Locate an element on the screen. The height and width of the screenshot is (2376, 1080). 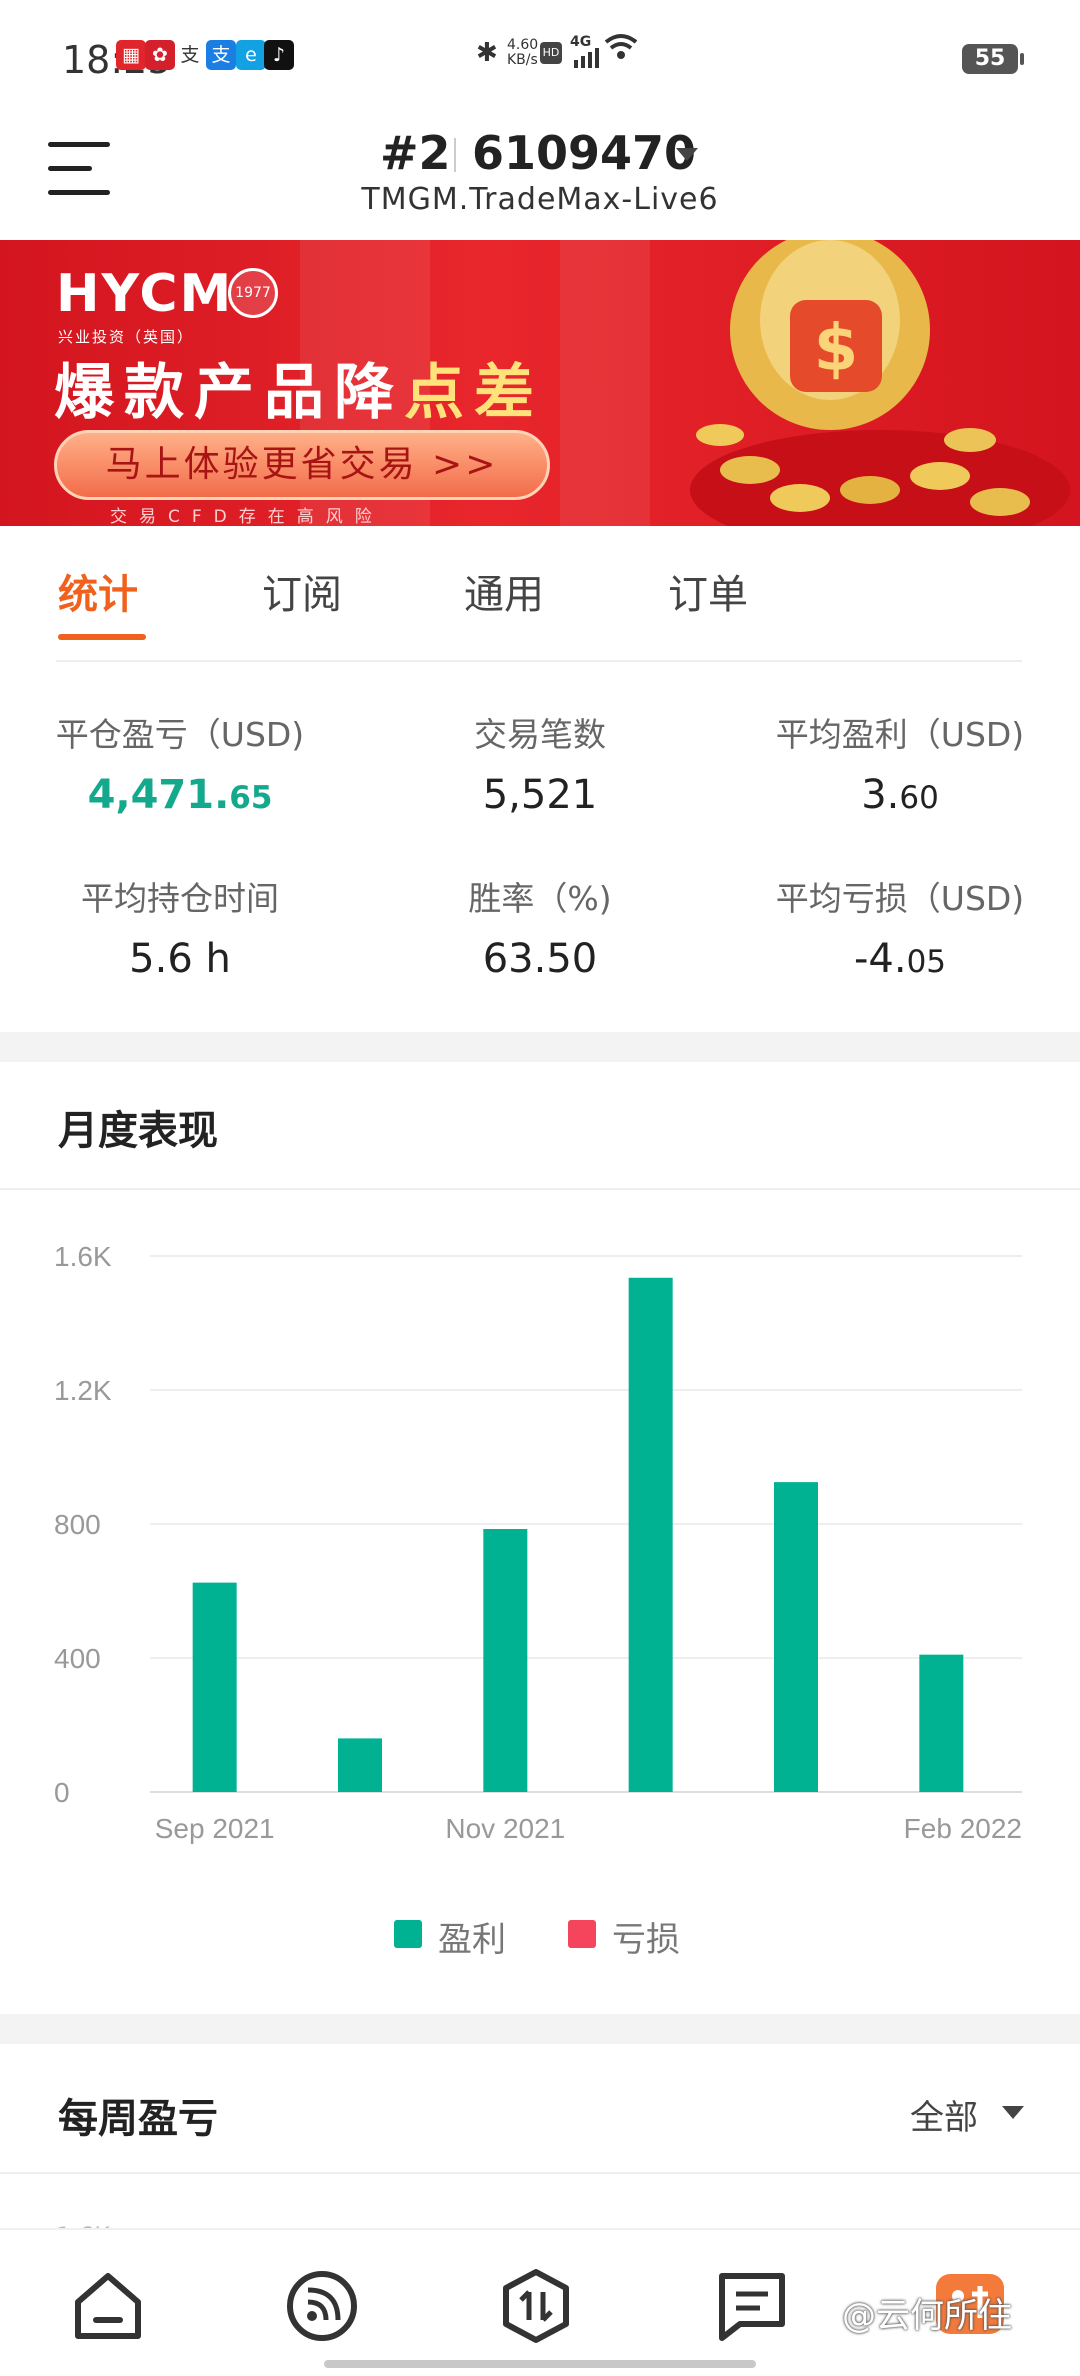
tab-stats: 统计 is located at coordinates (98, 591).